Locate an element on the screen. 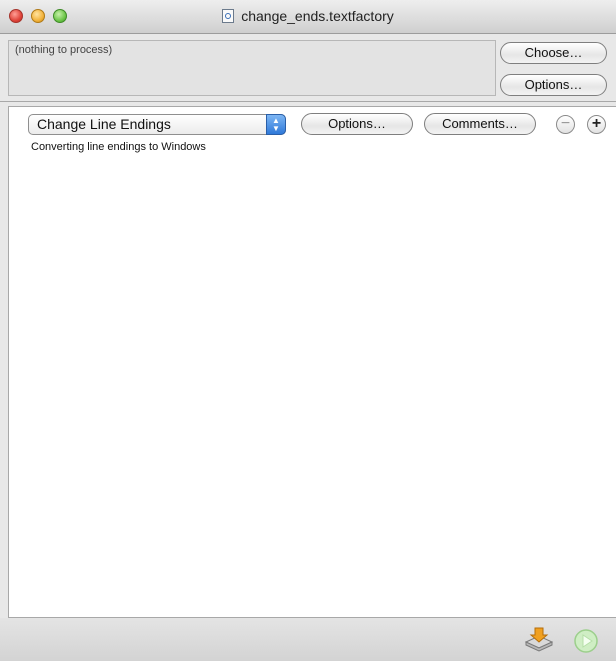 The image size is (616, 661). bottom-toolbar is located at coordinates (308, 639).